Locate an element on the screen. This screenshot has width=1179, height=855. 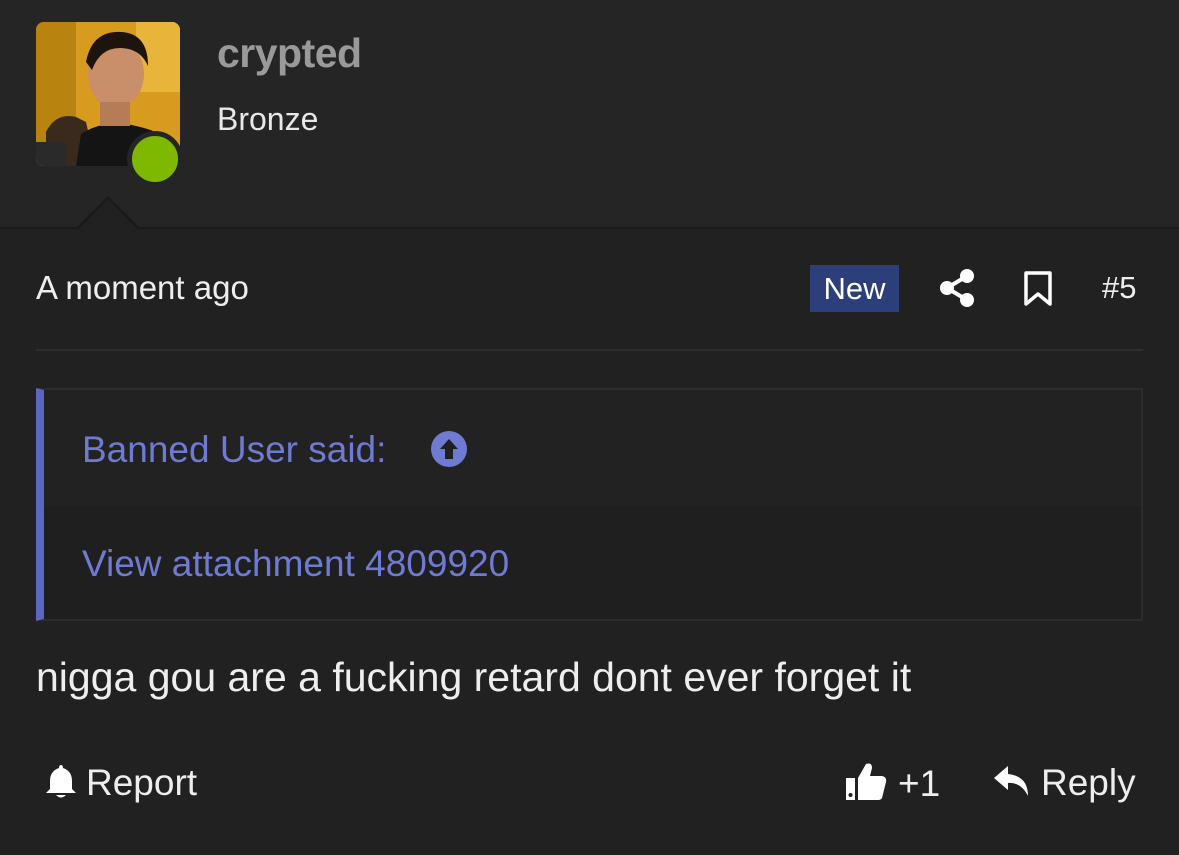
bookmark-icon is located at coordinates (1038, 288).